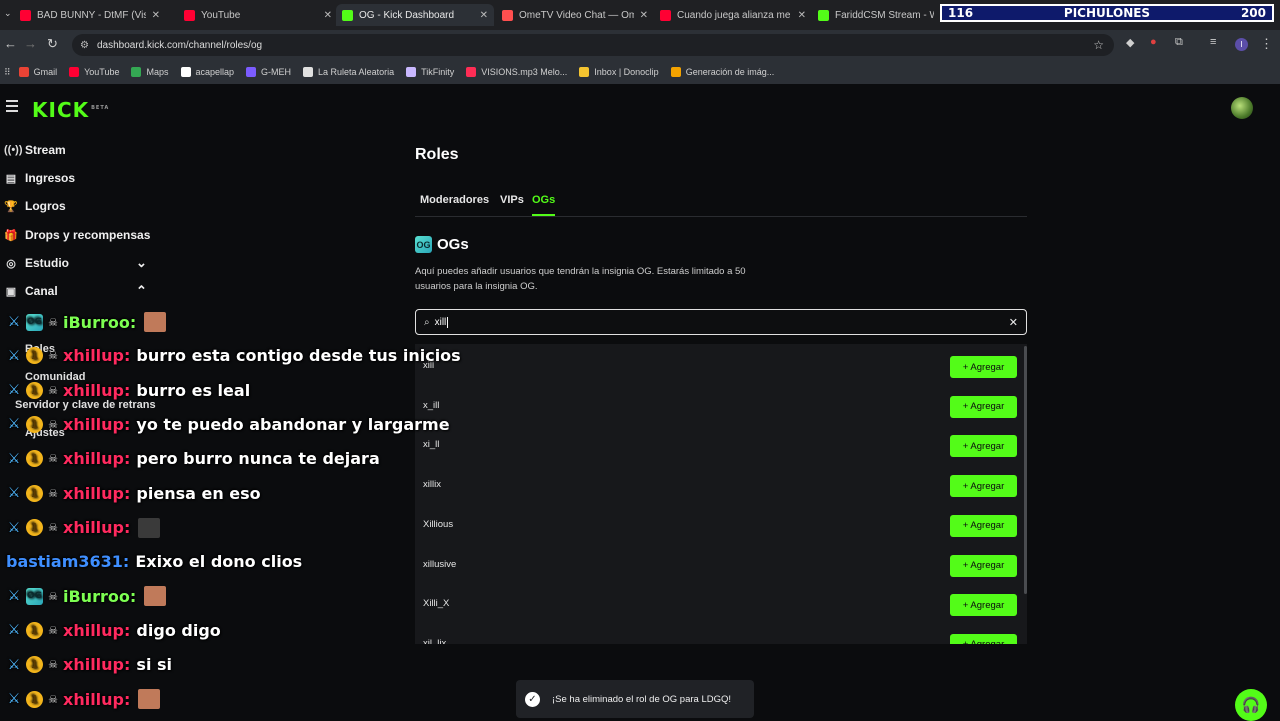 The height and width of the screenshot is (721, 1280). Describe the element at coordinates (193, 390) in the screenshot. I see `chat-text: burro es leal` at that location.